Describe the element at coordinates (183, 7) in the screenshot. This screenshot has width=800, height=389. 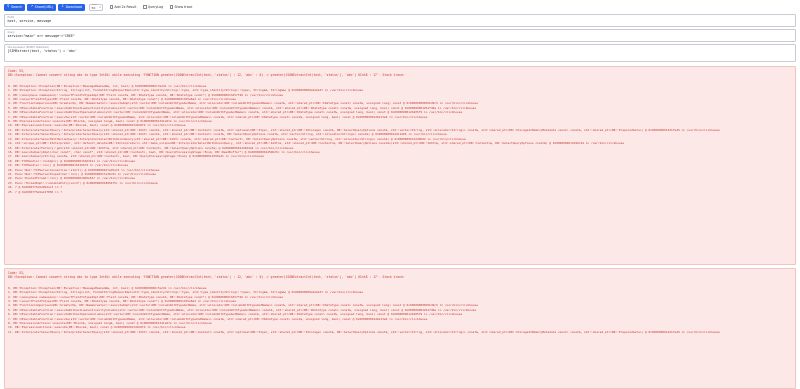
I see `checkbox-label: Show trace` at that location.